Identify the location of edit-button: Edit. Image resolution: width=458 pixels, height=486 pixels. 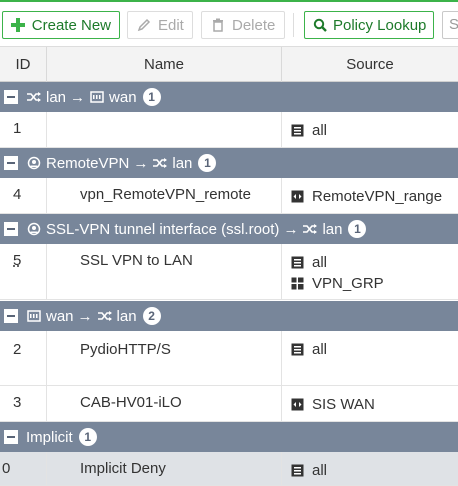
(160, 25).